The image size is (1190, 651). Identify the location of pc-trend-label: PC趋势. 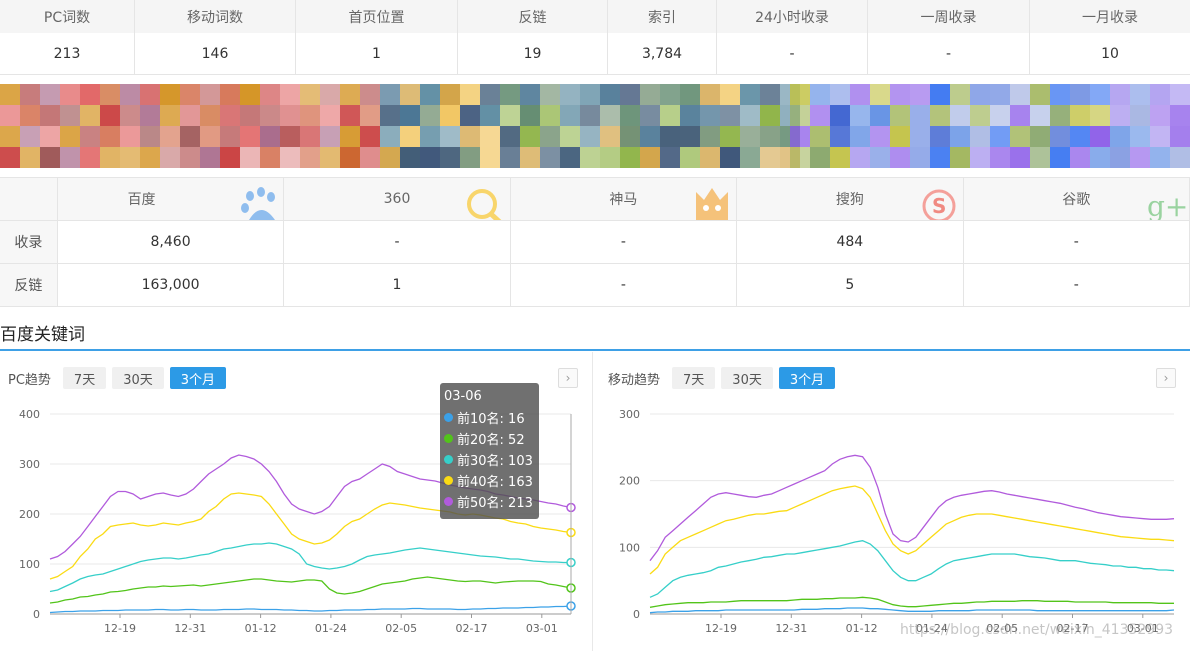
(29, 380).